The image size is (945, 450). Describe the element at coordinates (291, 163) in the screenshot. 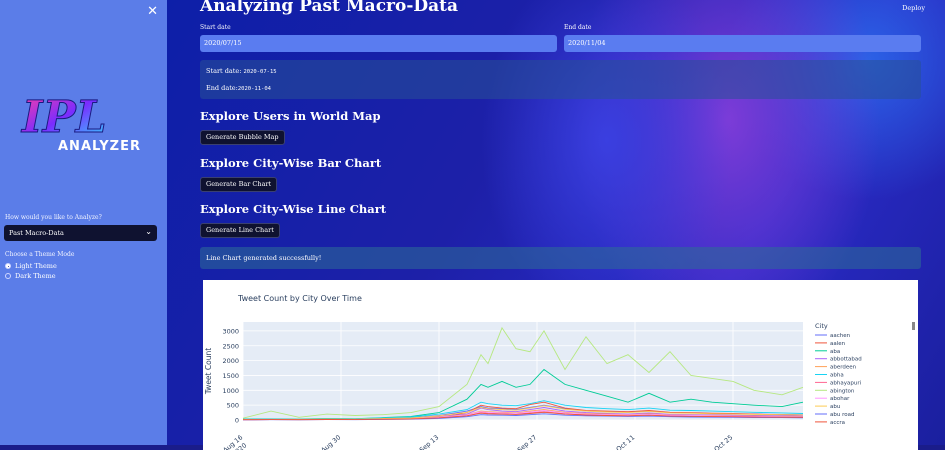

I see `section-heading-bar-chart: Explore City-Wise Bar Chart` at that location.